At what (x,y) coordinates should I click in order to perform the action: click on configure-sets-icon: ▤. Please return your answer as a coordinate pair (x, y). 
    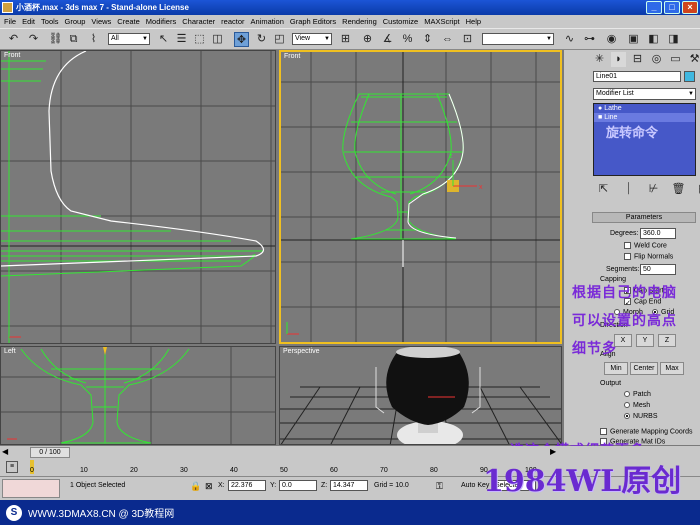
    Looking at the image, I should click on (698, 189).